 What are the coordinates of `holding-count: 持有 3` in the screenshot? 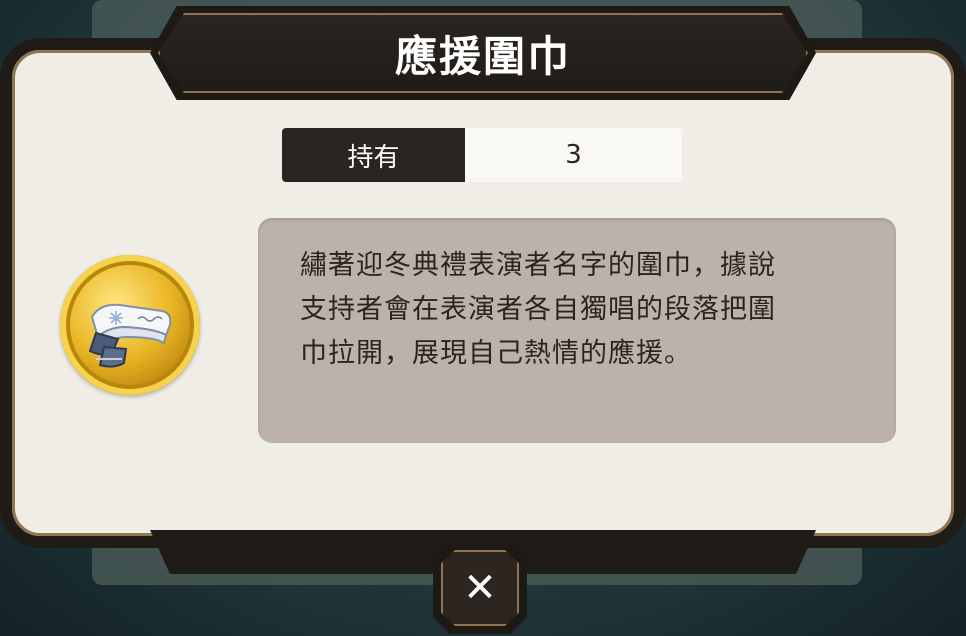 It's located at (482, 155).